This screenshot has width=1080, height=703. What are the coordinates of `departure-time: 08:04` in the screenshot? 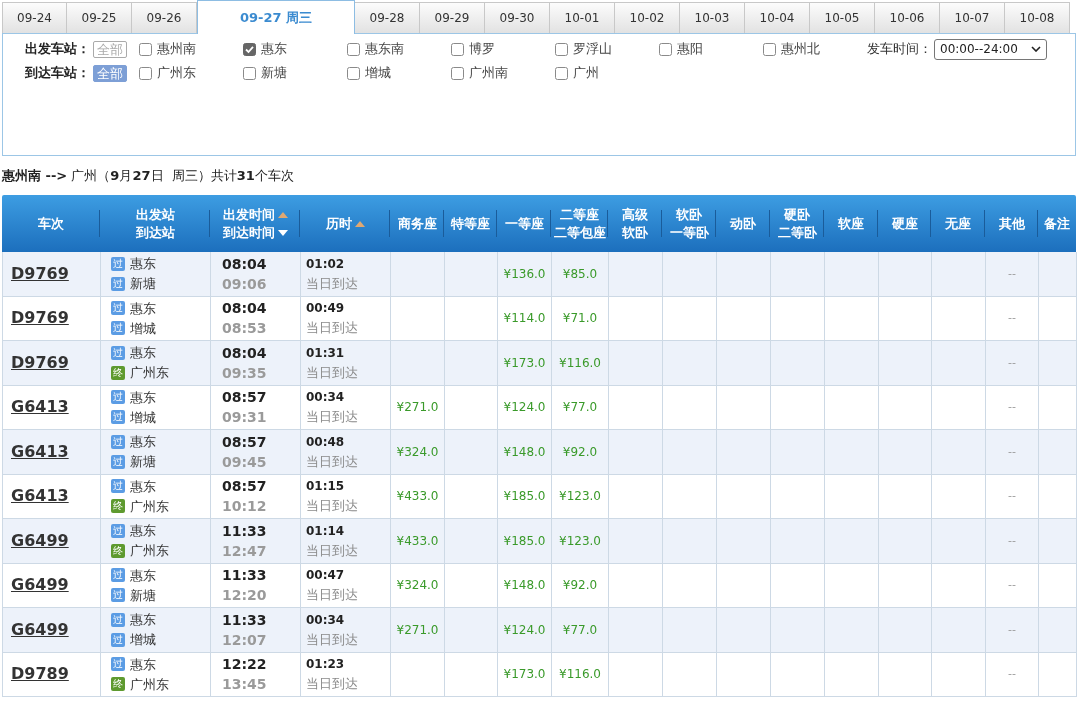 It's located at (245, 309).